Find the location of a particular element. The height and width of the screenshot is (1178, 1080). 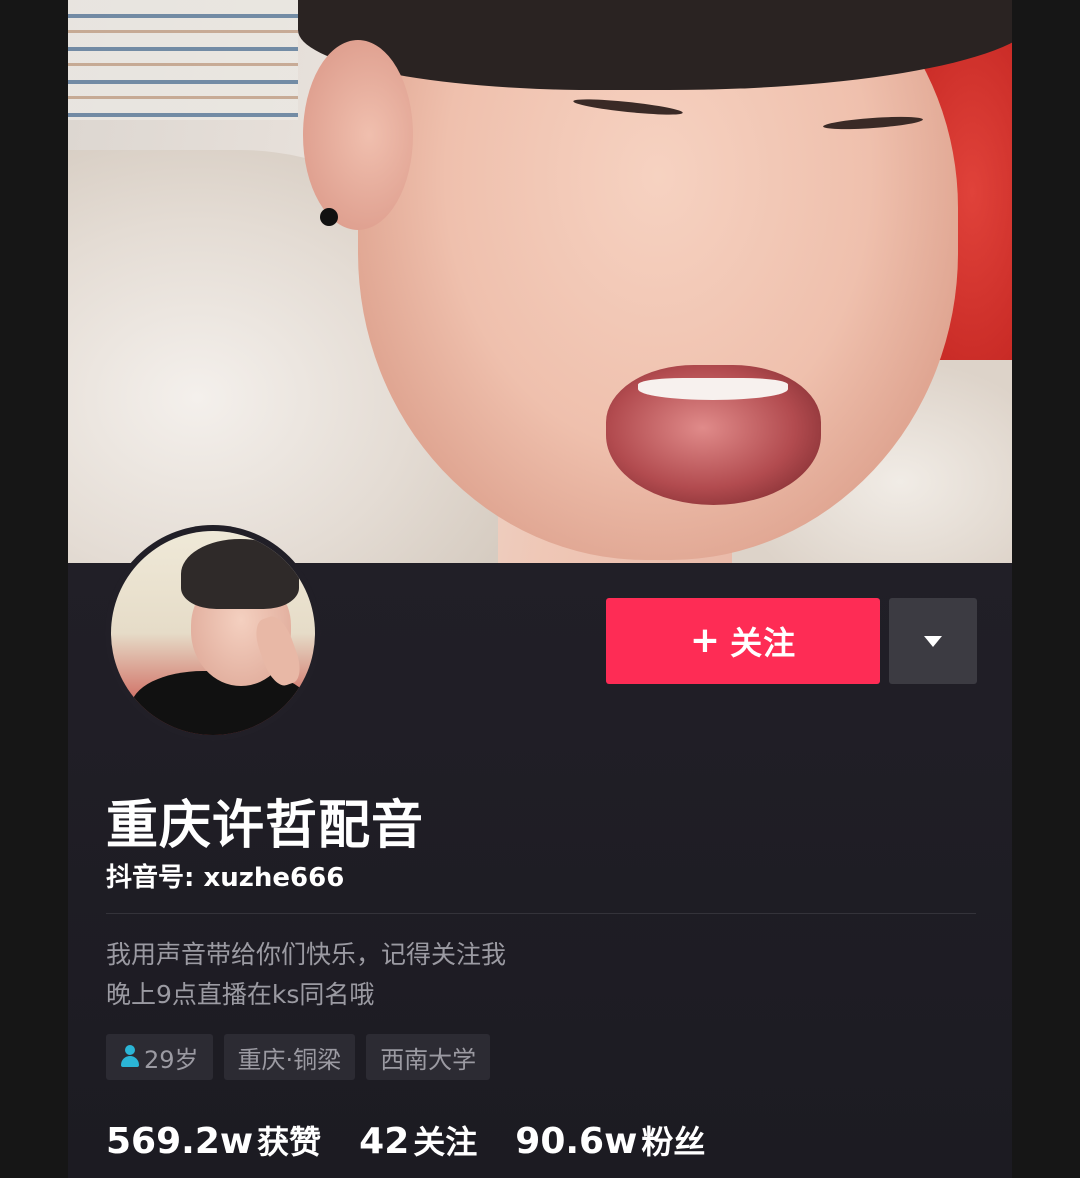

avatar is located at coordinates (213, 633).